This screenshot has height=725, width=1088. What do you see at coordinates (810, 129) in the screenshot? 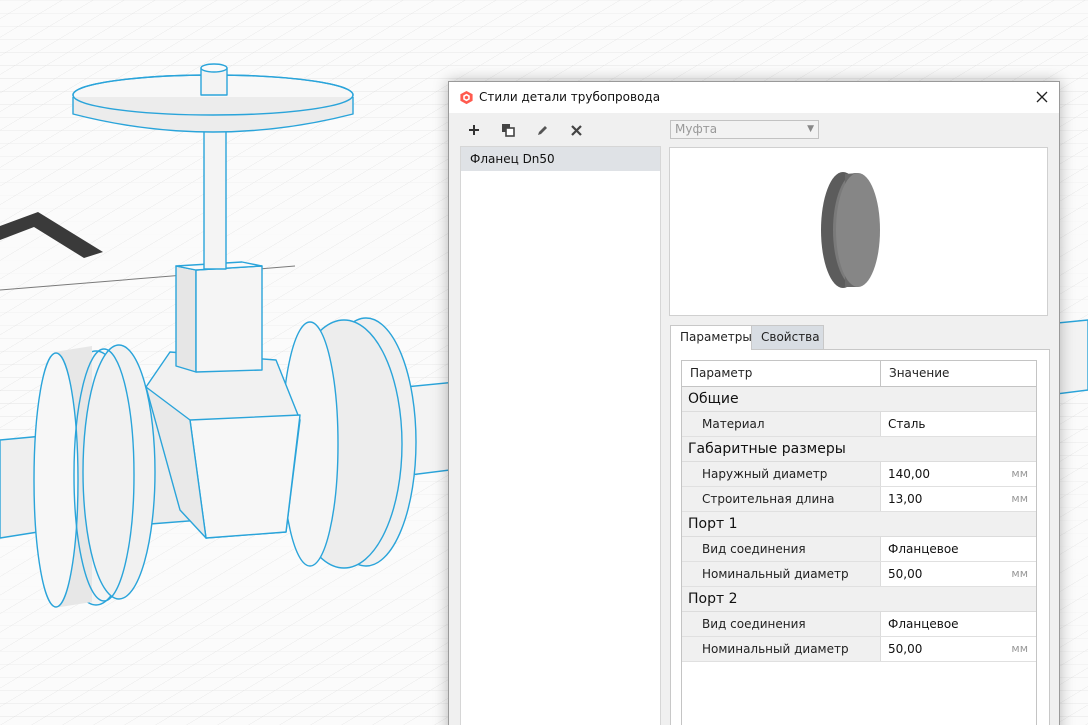
I see `chevron-down-icon: ▼` at bounding box center [810, 129].